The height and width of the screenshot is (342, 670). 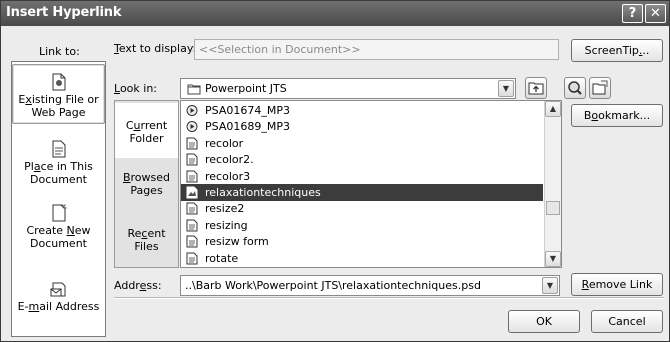 I want to click on browse-web-icon, so click(x=575, y=88).